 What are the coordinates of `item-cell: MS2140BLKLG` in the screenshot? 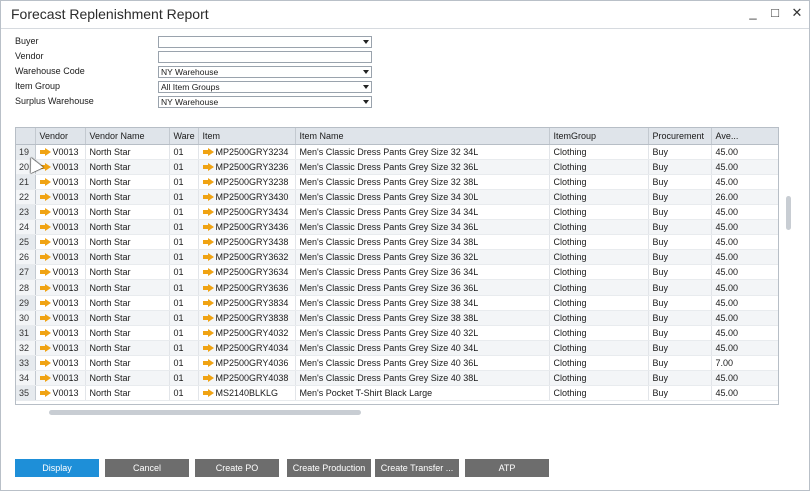 It's located at (247, 393).